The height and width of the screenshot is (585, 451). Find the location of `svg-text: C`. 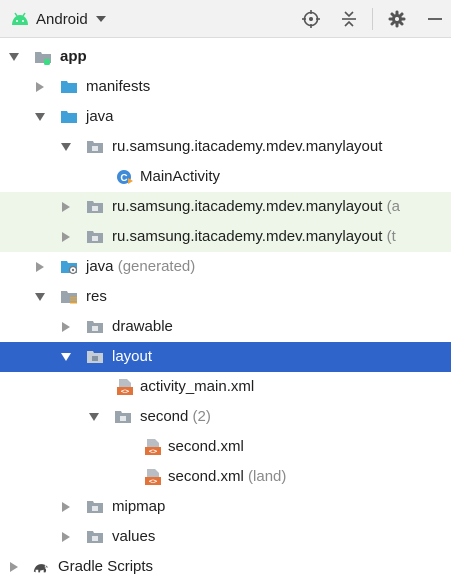

svg-text: C is located at coordinates (123, 178).